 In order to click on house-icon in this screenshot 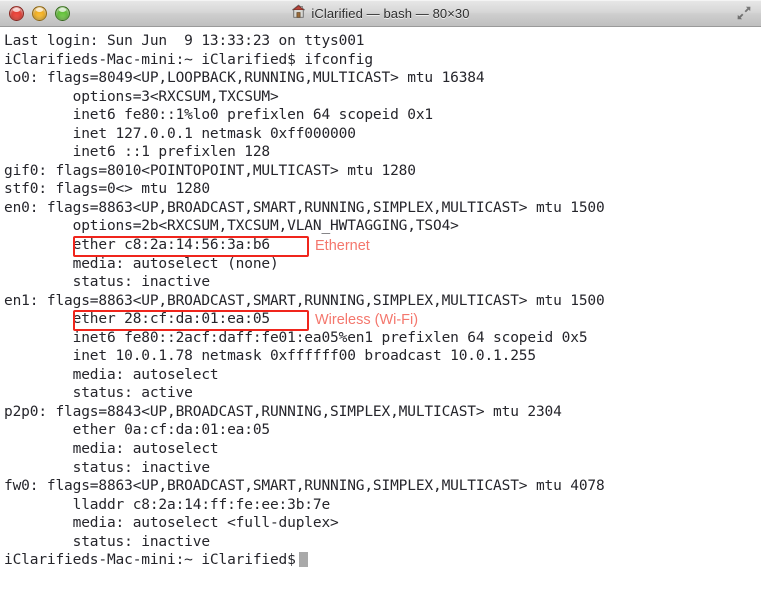, I will do `click(298, 13)`.